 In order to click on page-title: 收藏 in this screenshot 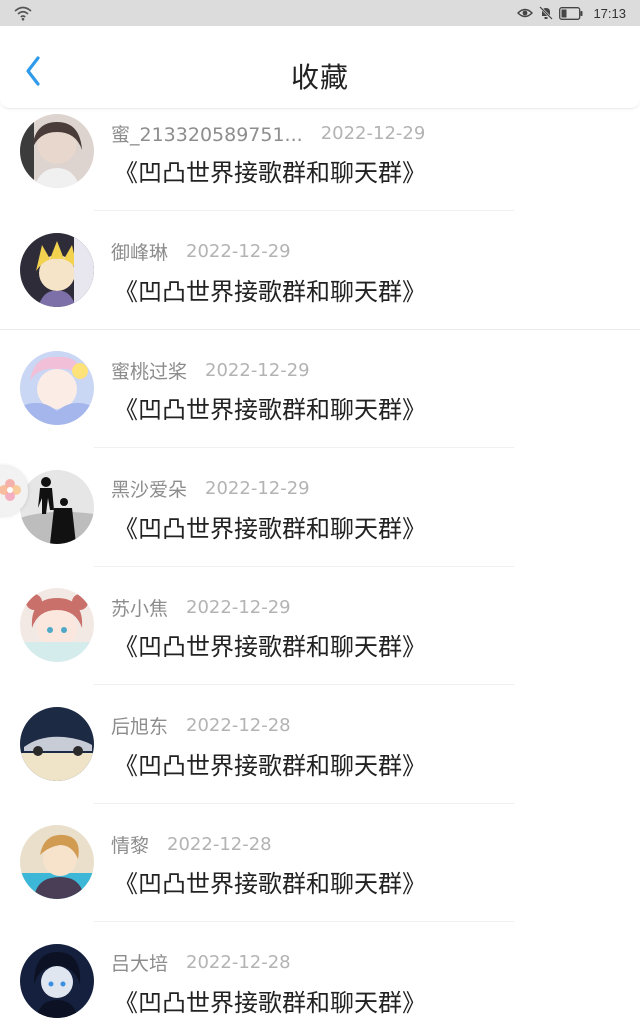, I will do `click(319, 77)`.